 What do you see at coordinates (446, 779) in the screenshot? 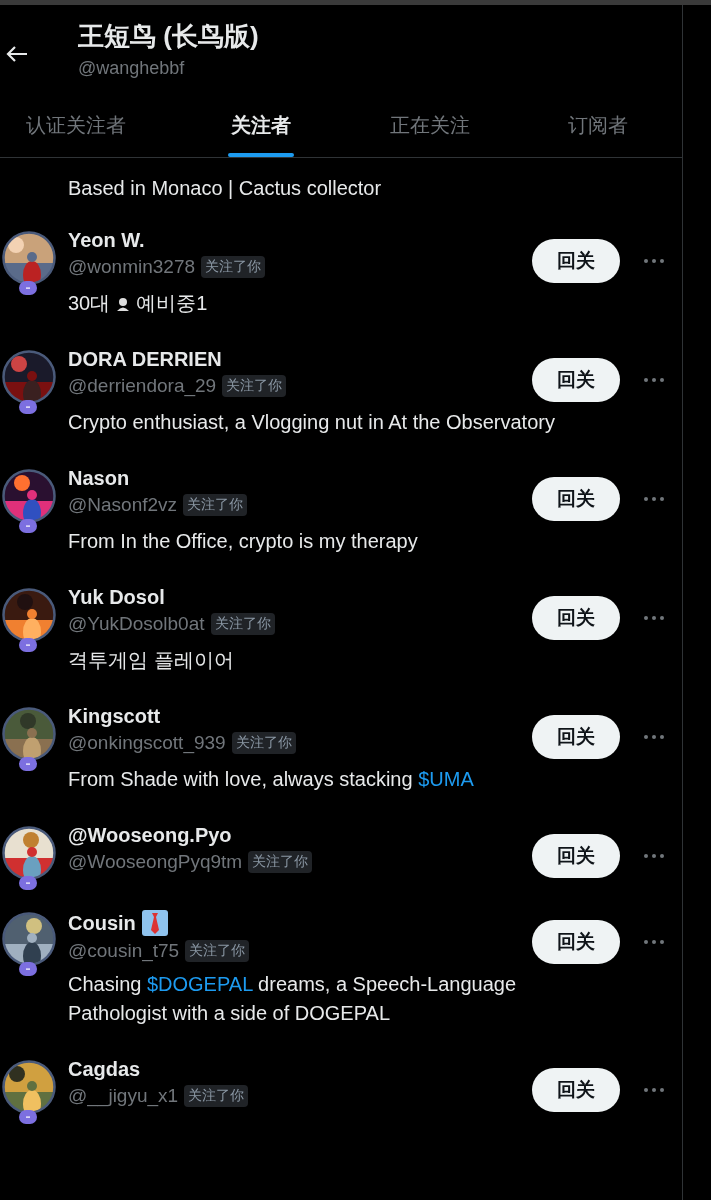
I see `cashtag-link: $UMA` at bounding box center [446, 779].